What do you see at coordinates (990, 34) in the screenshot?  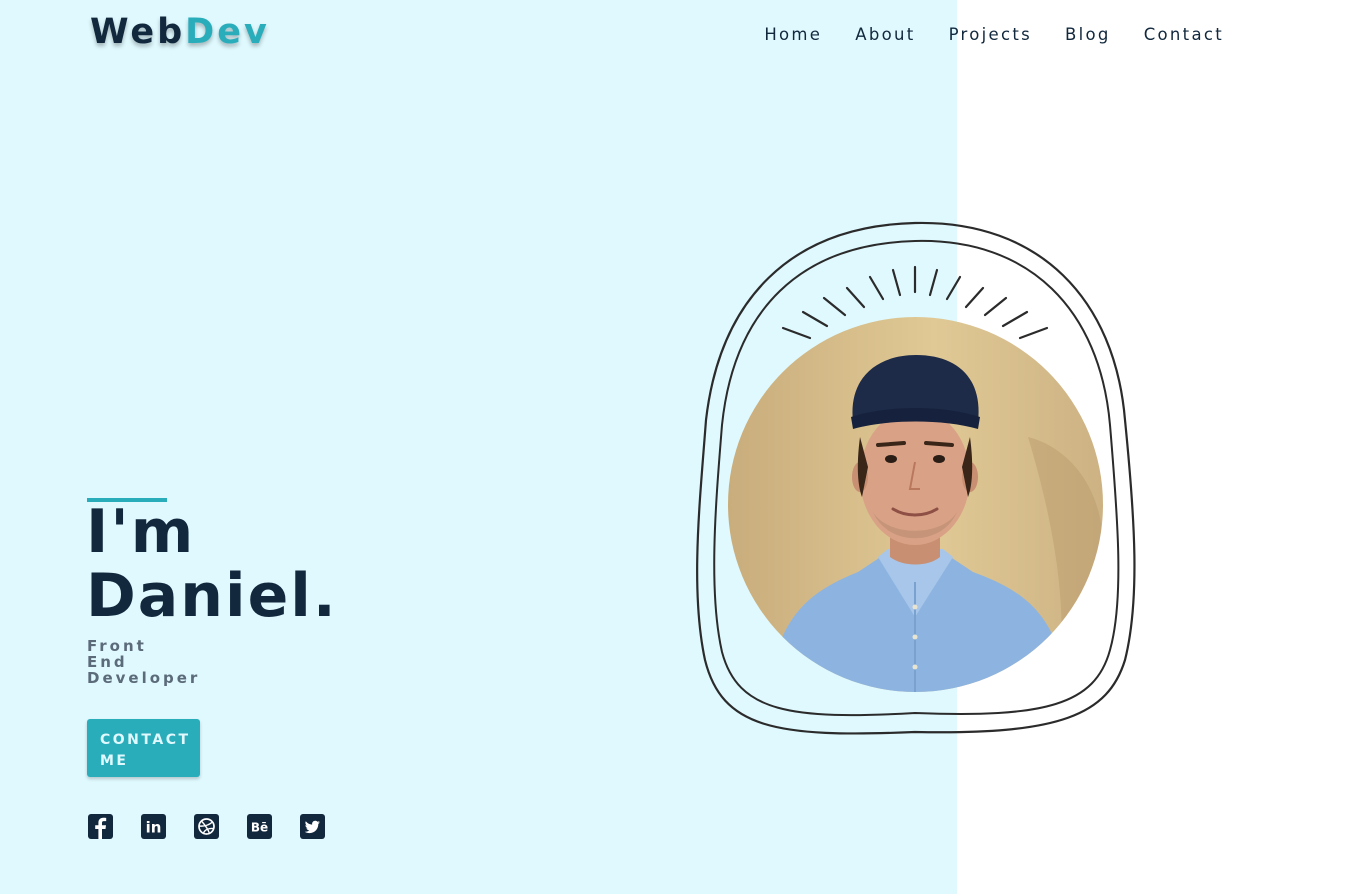 I see `nav-projects: Projects` at bounding box center [990, 34].